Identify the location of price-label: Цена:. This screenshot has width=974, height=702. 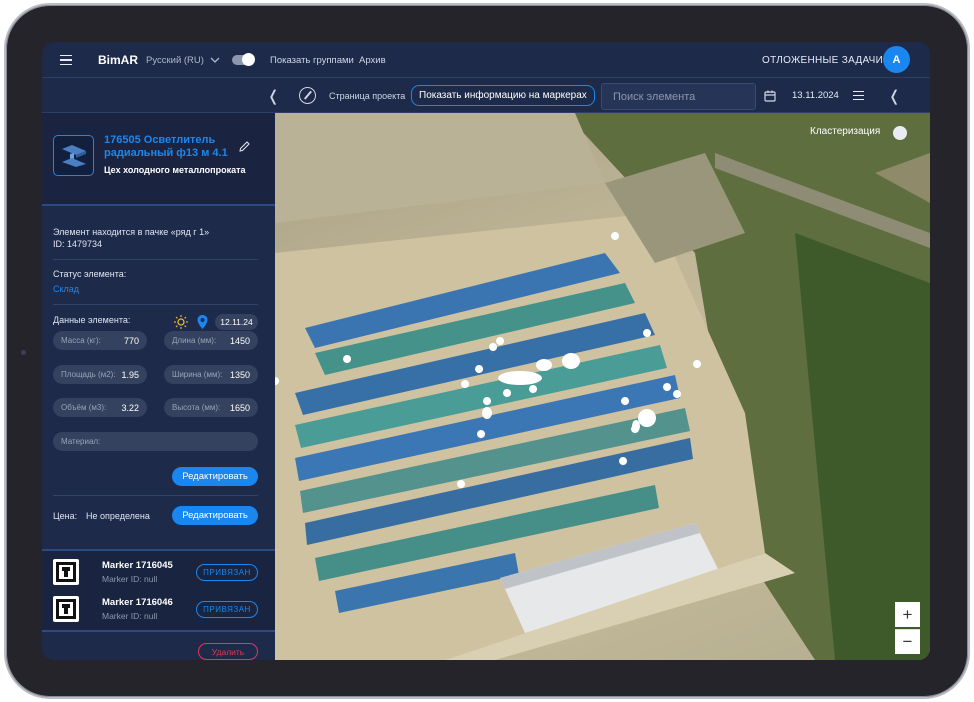
(65, 516).